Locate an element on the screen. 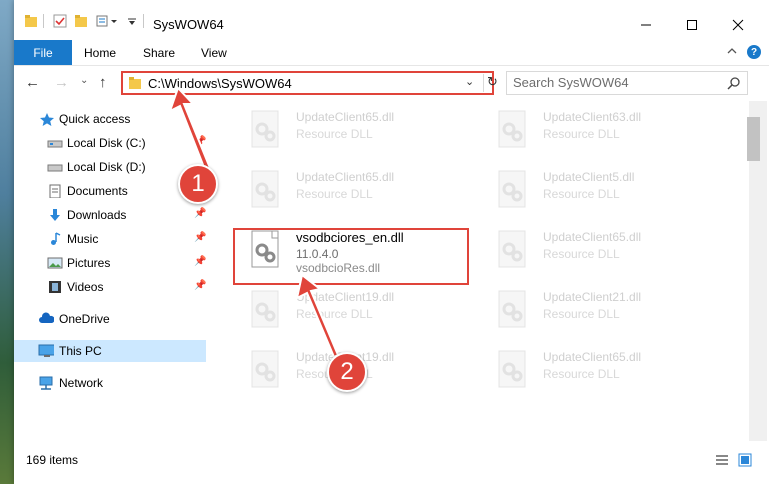 This screenshot has height=484, width=769. onedrive-icon is located at coordinates (46, 317).